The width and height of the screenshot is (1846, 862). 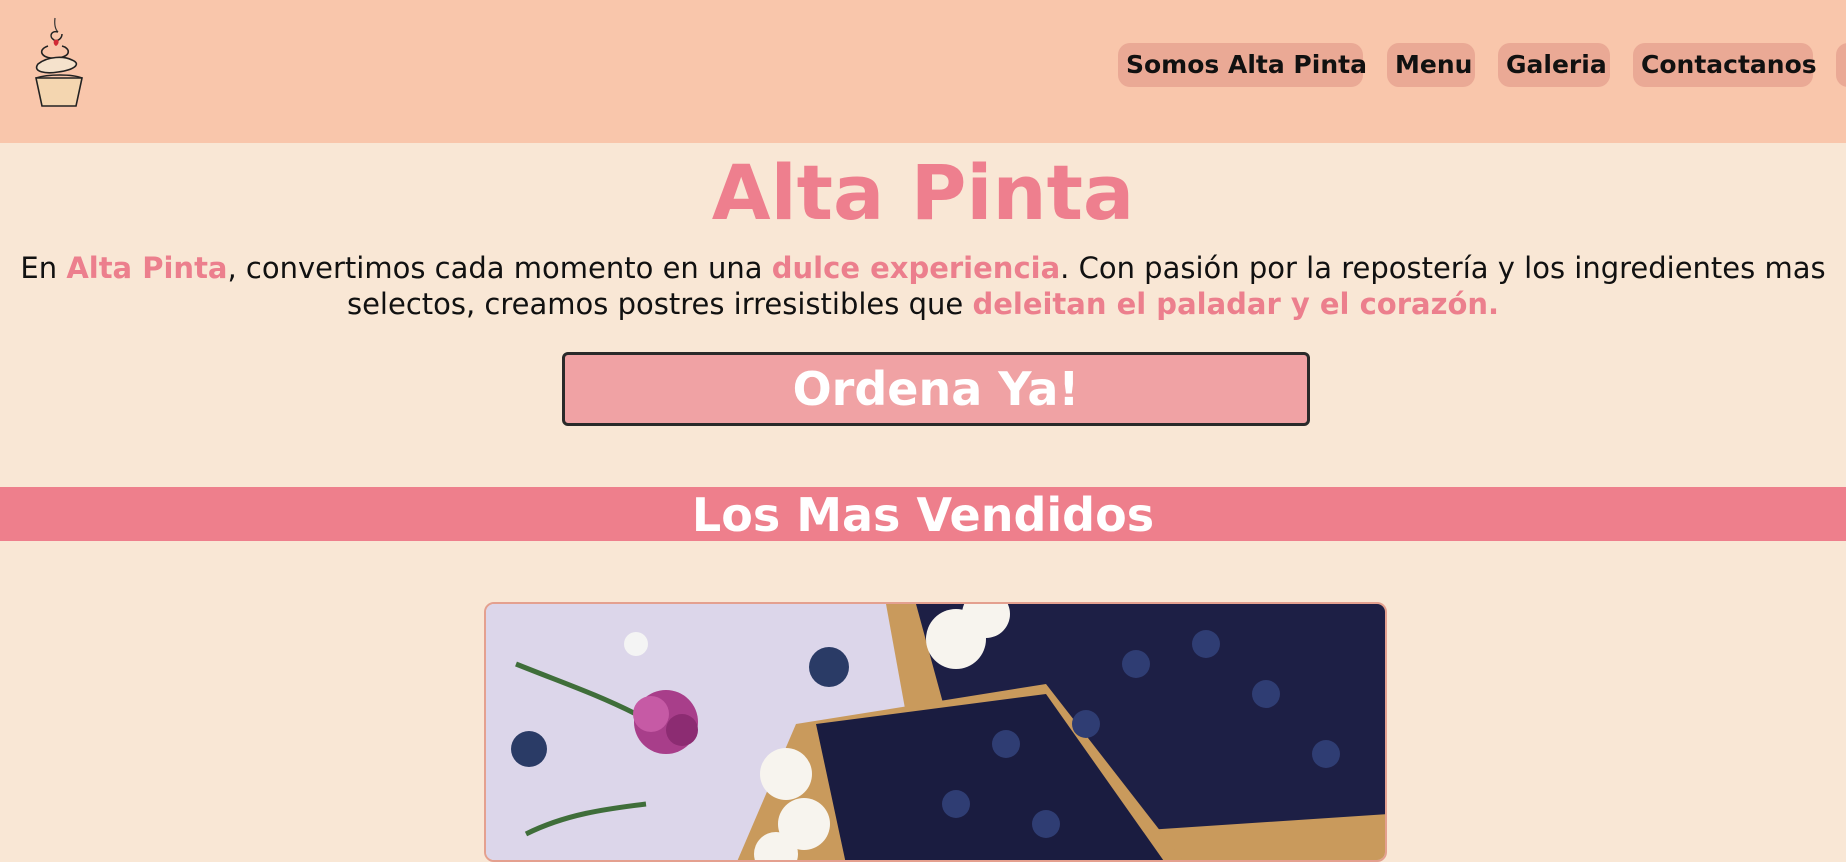 I want to click on nav-item-galeria: Galeria, so click(x=1554, y=65).